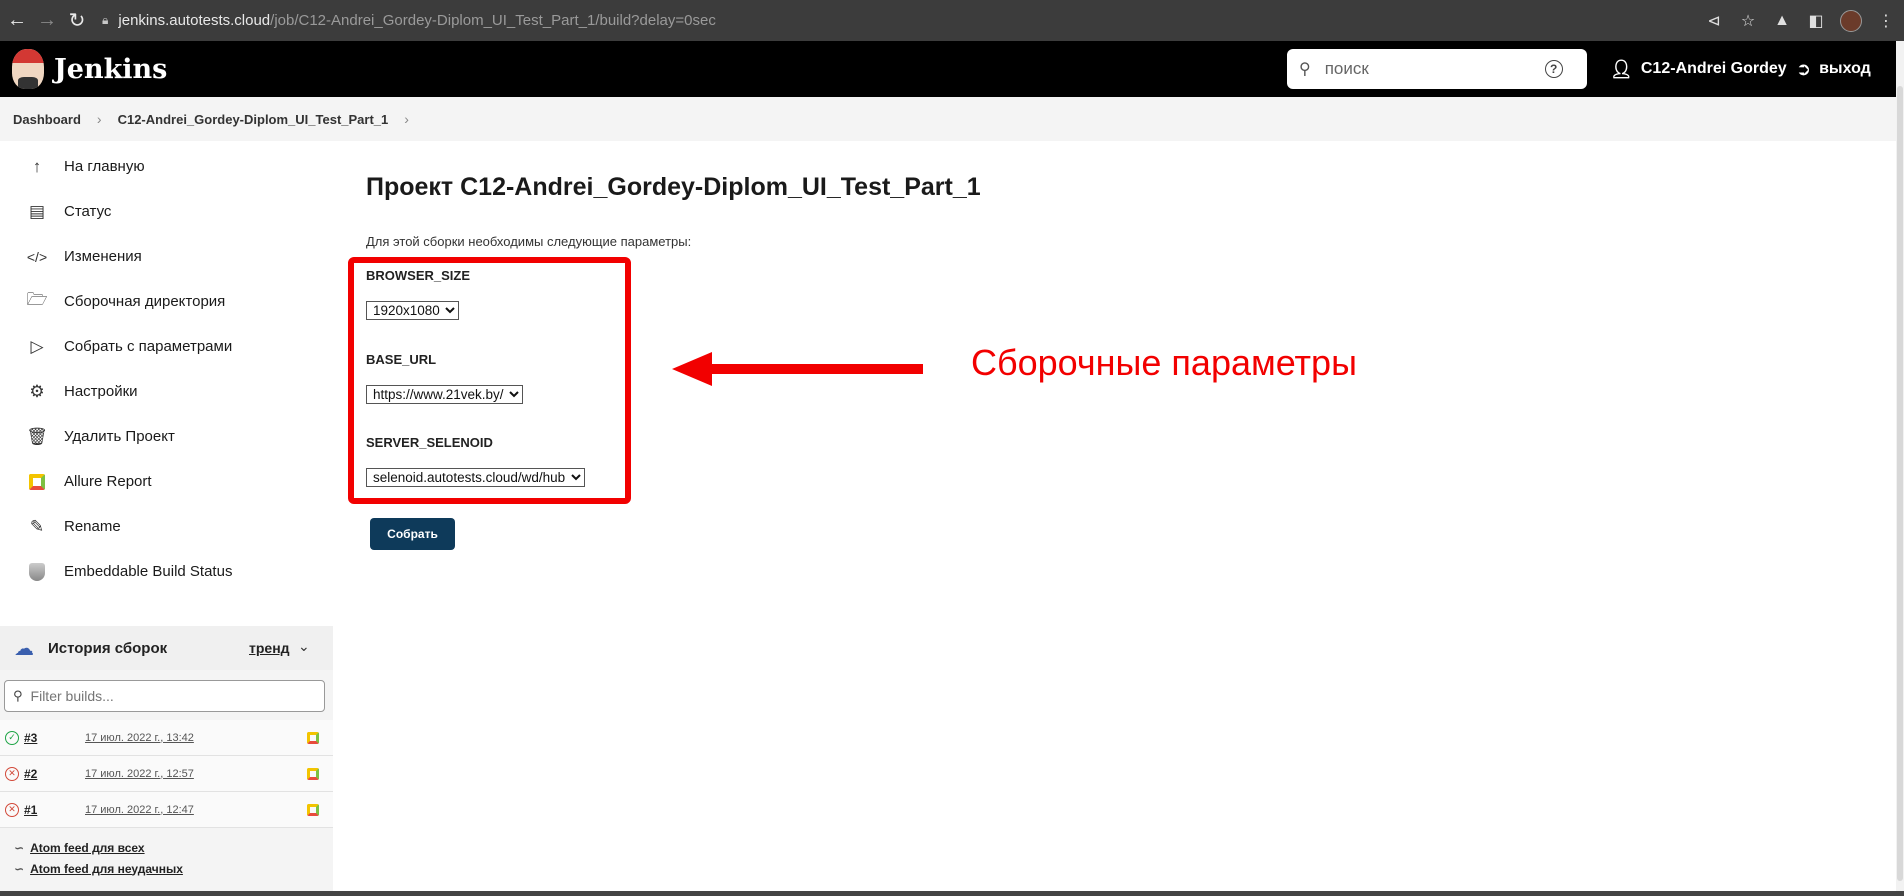 This screenshot has height=896, width=1904. What do you see at coordinates (104, 166) in the screenshot?
I see `sidebar-item-label: На главную` at bounding box center [104, 166].